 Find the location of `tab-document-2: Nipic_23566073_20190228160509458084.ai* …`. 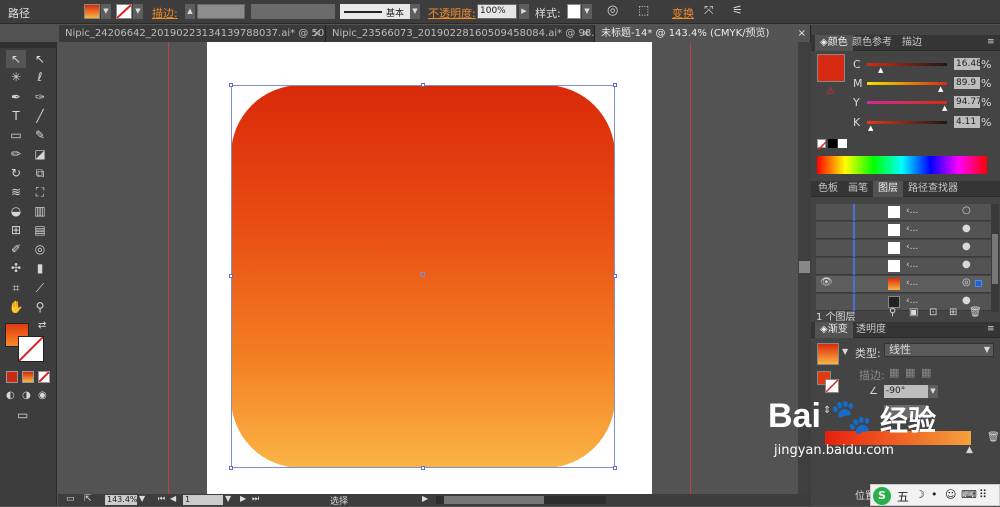

tab-document-2: Nipic_23566073_20190228160509458084.ai* … is located at coordinates (460, 33).